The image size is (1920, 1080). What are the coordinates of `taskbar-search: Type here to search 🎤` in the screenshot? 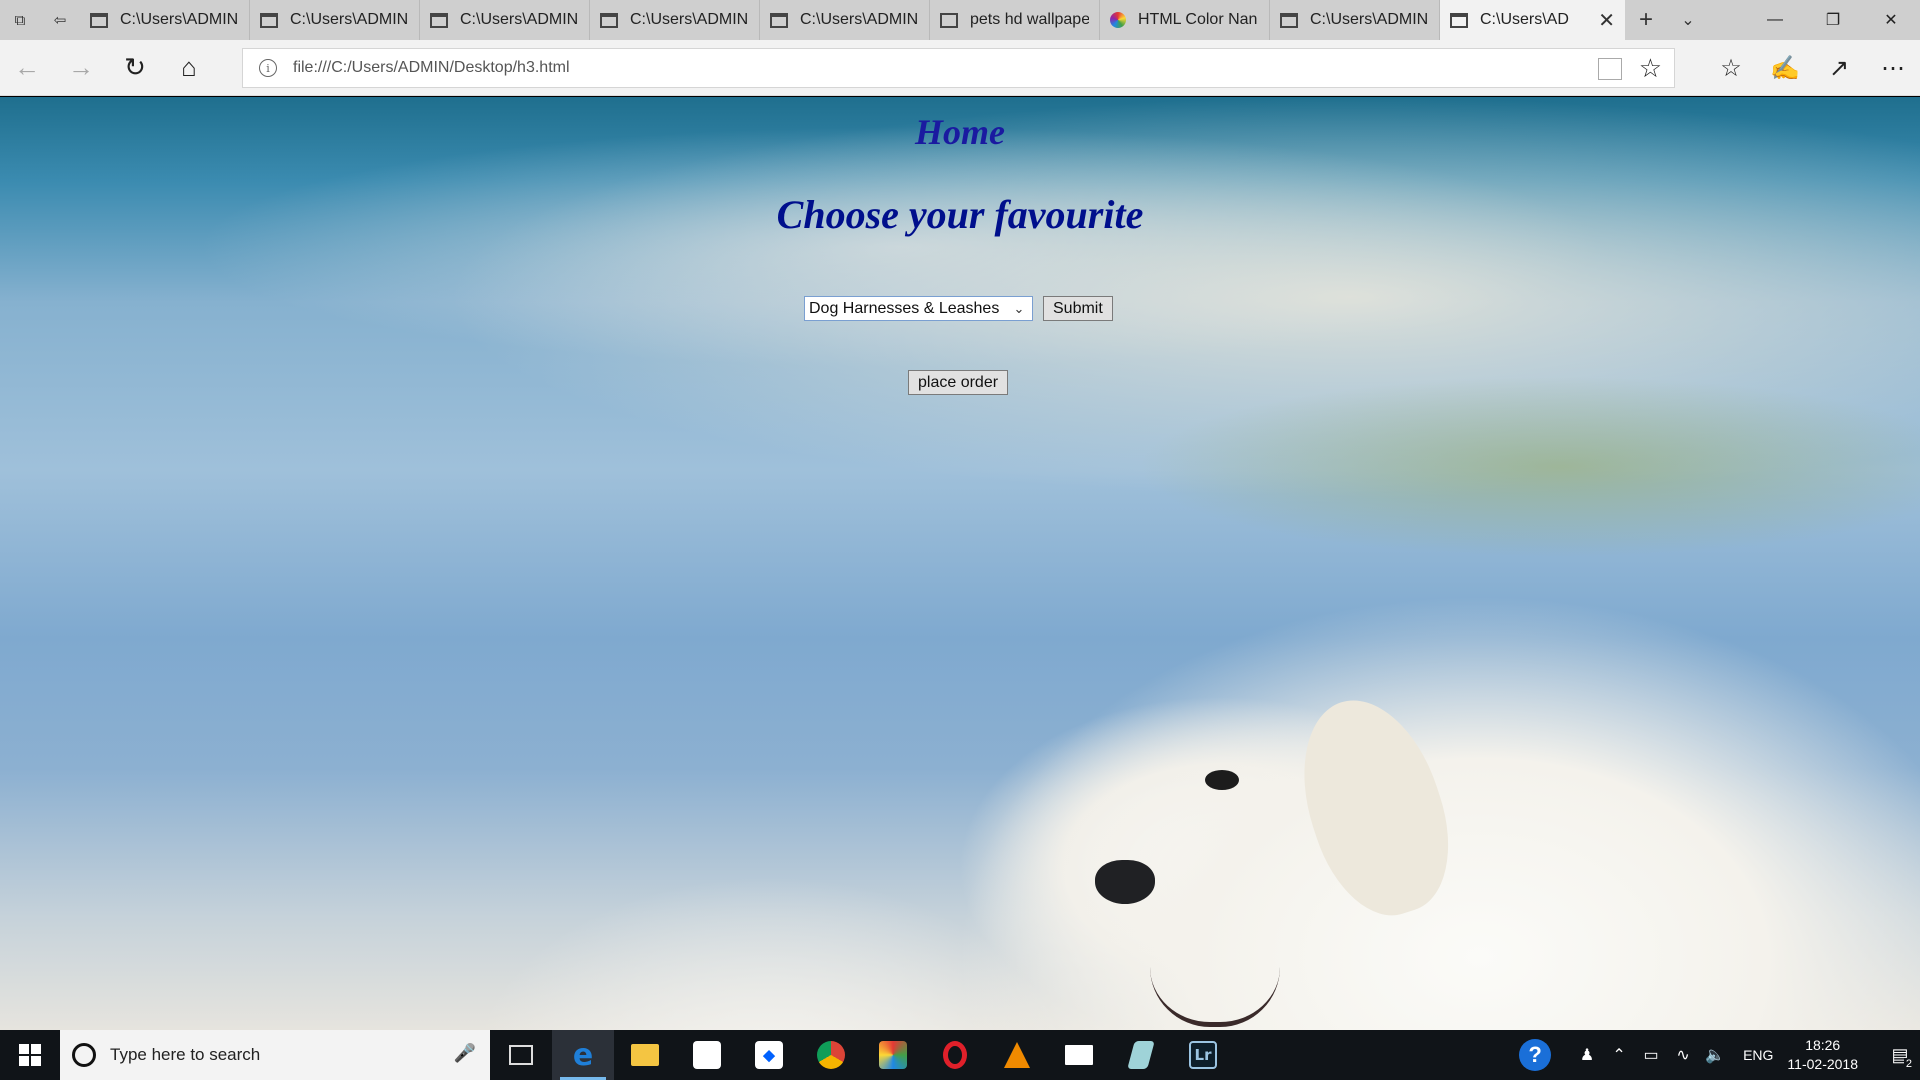 It's located at (275, 1055).